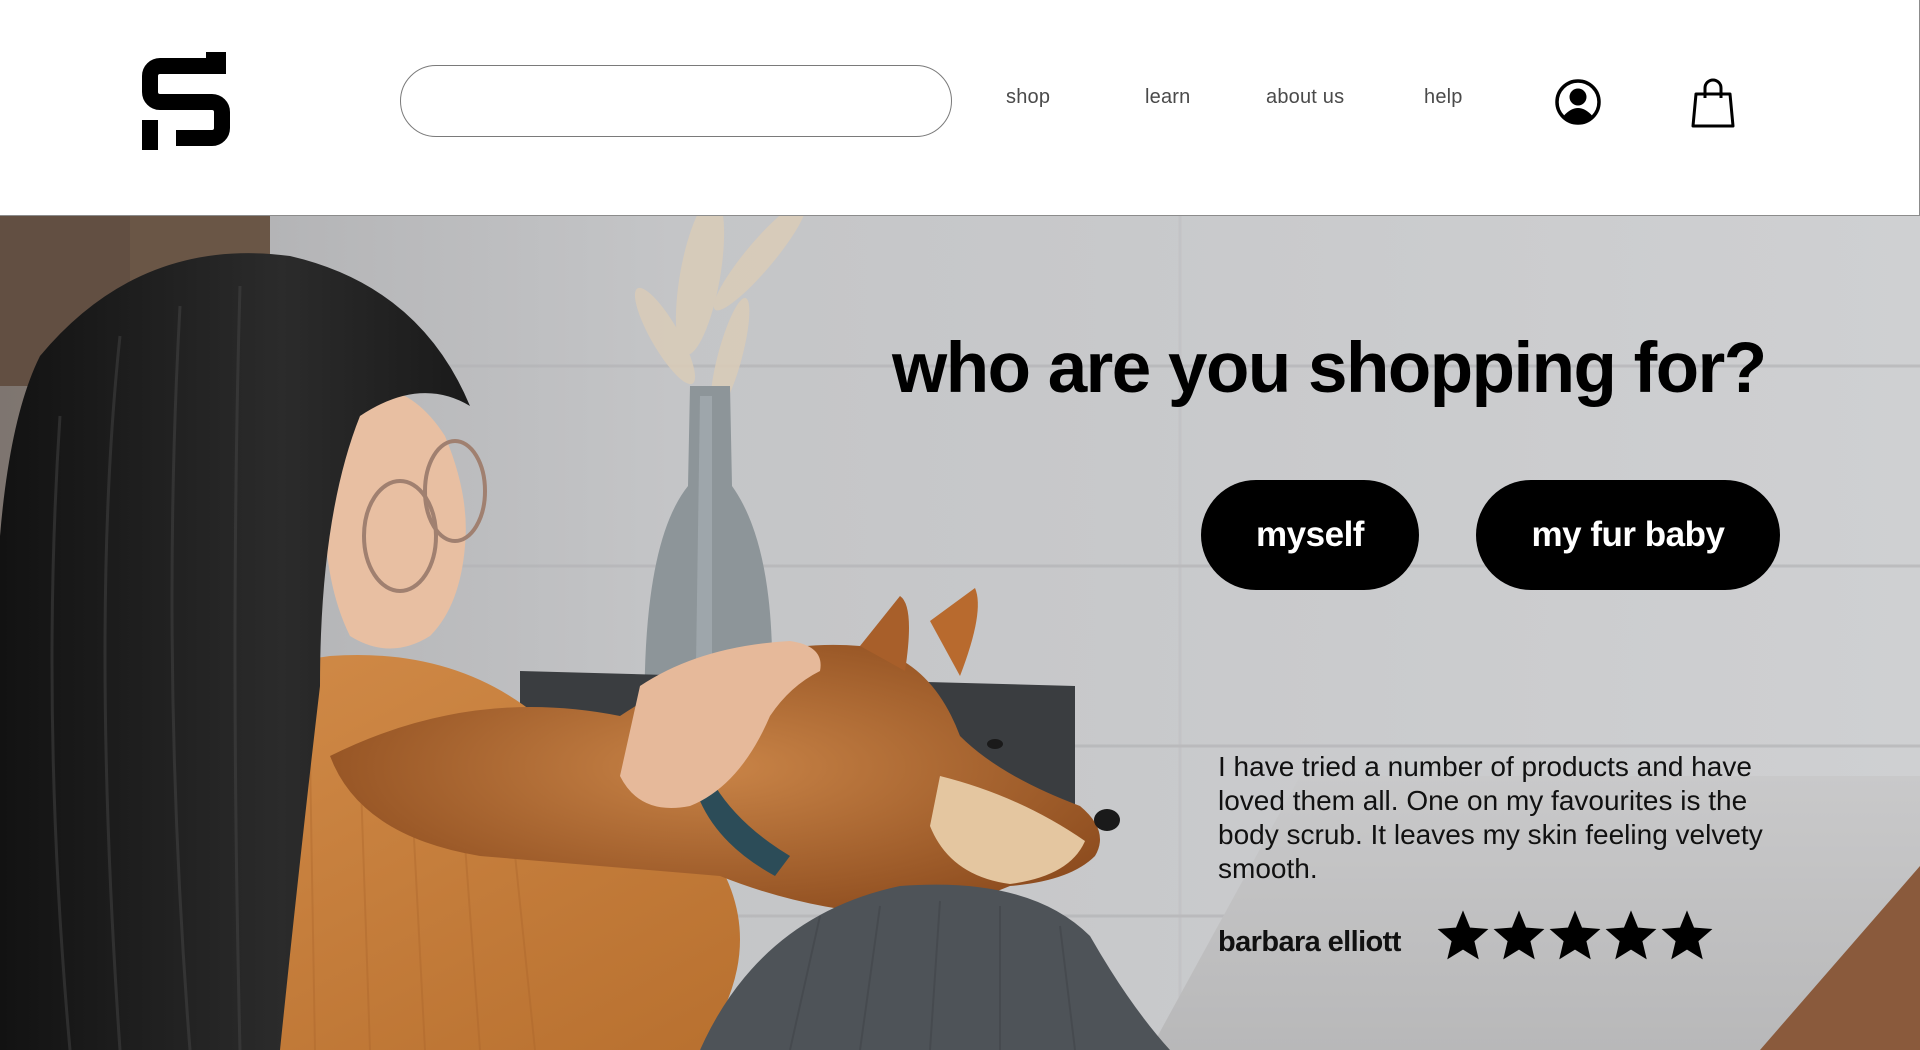  I want to click on brand-logo-icon, so click(186, 101).